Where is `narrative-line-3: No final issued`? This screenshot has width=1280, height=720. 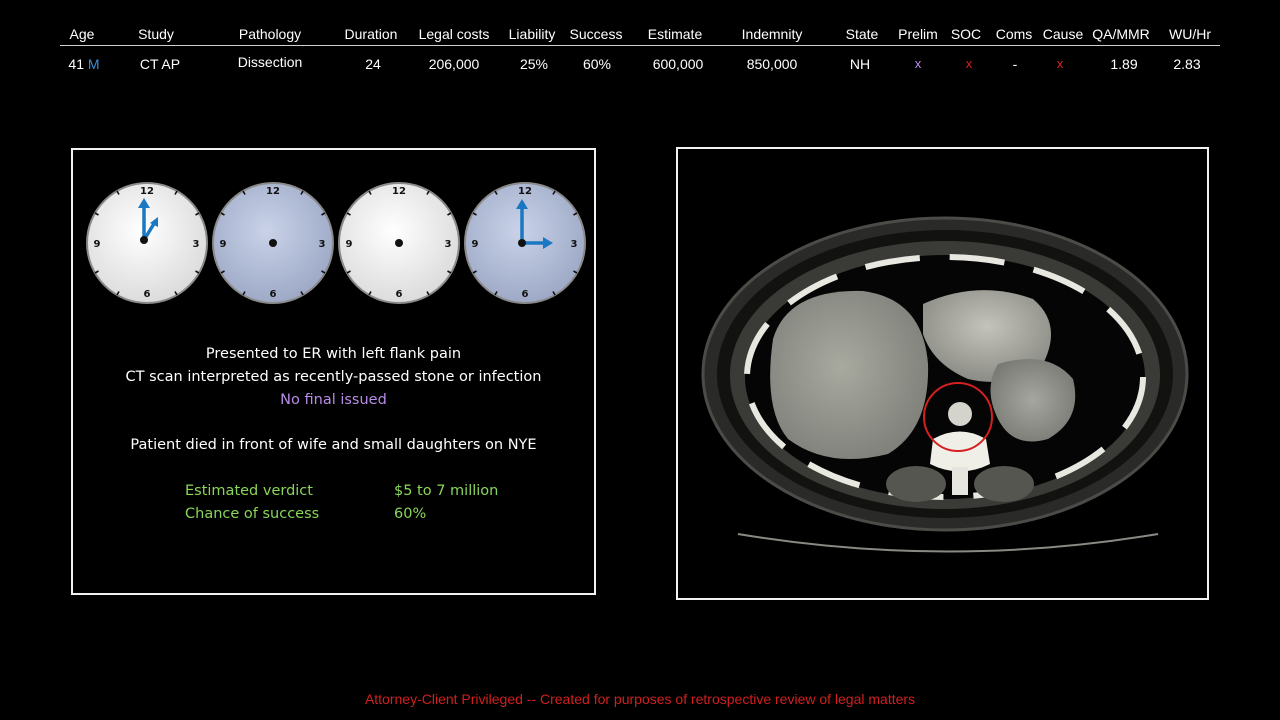 narrative-line-3: No final issued is located at coordinates (333, 400).